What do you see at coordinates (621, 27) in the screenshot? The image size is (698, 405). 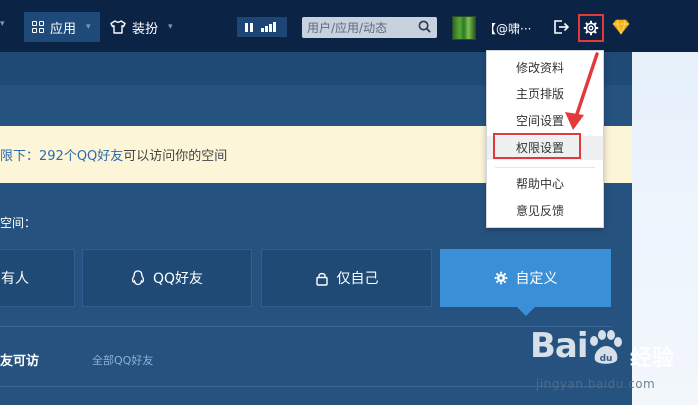 I see `diamond-icon` at bounding box center [621, 27].